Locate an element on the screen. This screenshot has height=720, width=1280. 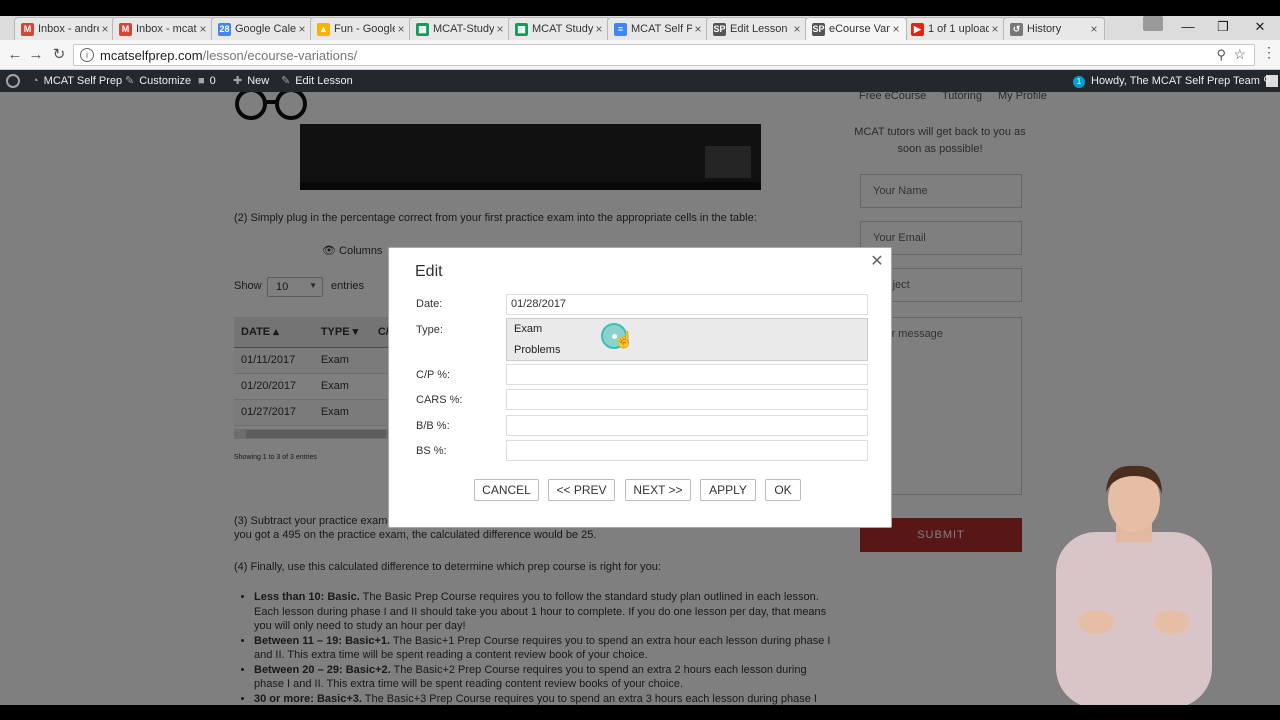
browser-tab: ▦ MCAT Study × is located at coordinates (559, 28).